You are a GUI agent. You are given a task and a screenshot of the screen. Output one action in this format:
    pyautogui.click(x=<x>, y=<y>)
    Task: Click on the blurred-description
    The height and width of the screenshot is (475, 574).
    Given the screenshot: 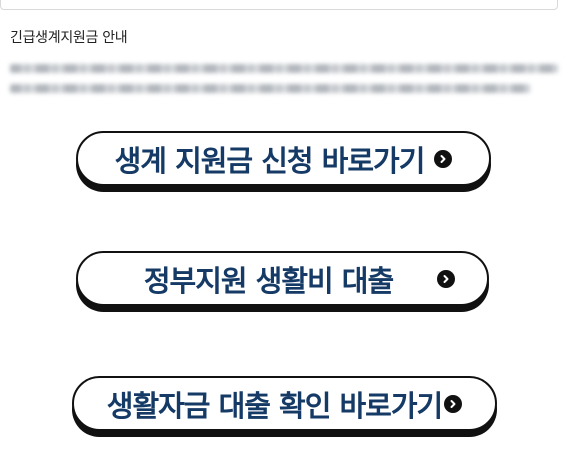 What is the action you would take?
    pyautogui.click(x=286, y=84)
    